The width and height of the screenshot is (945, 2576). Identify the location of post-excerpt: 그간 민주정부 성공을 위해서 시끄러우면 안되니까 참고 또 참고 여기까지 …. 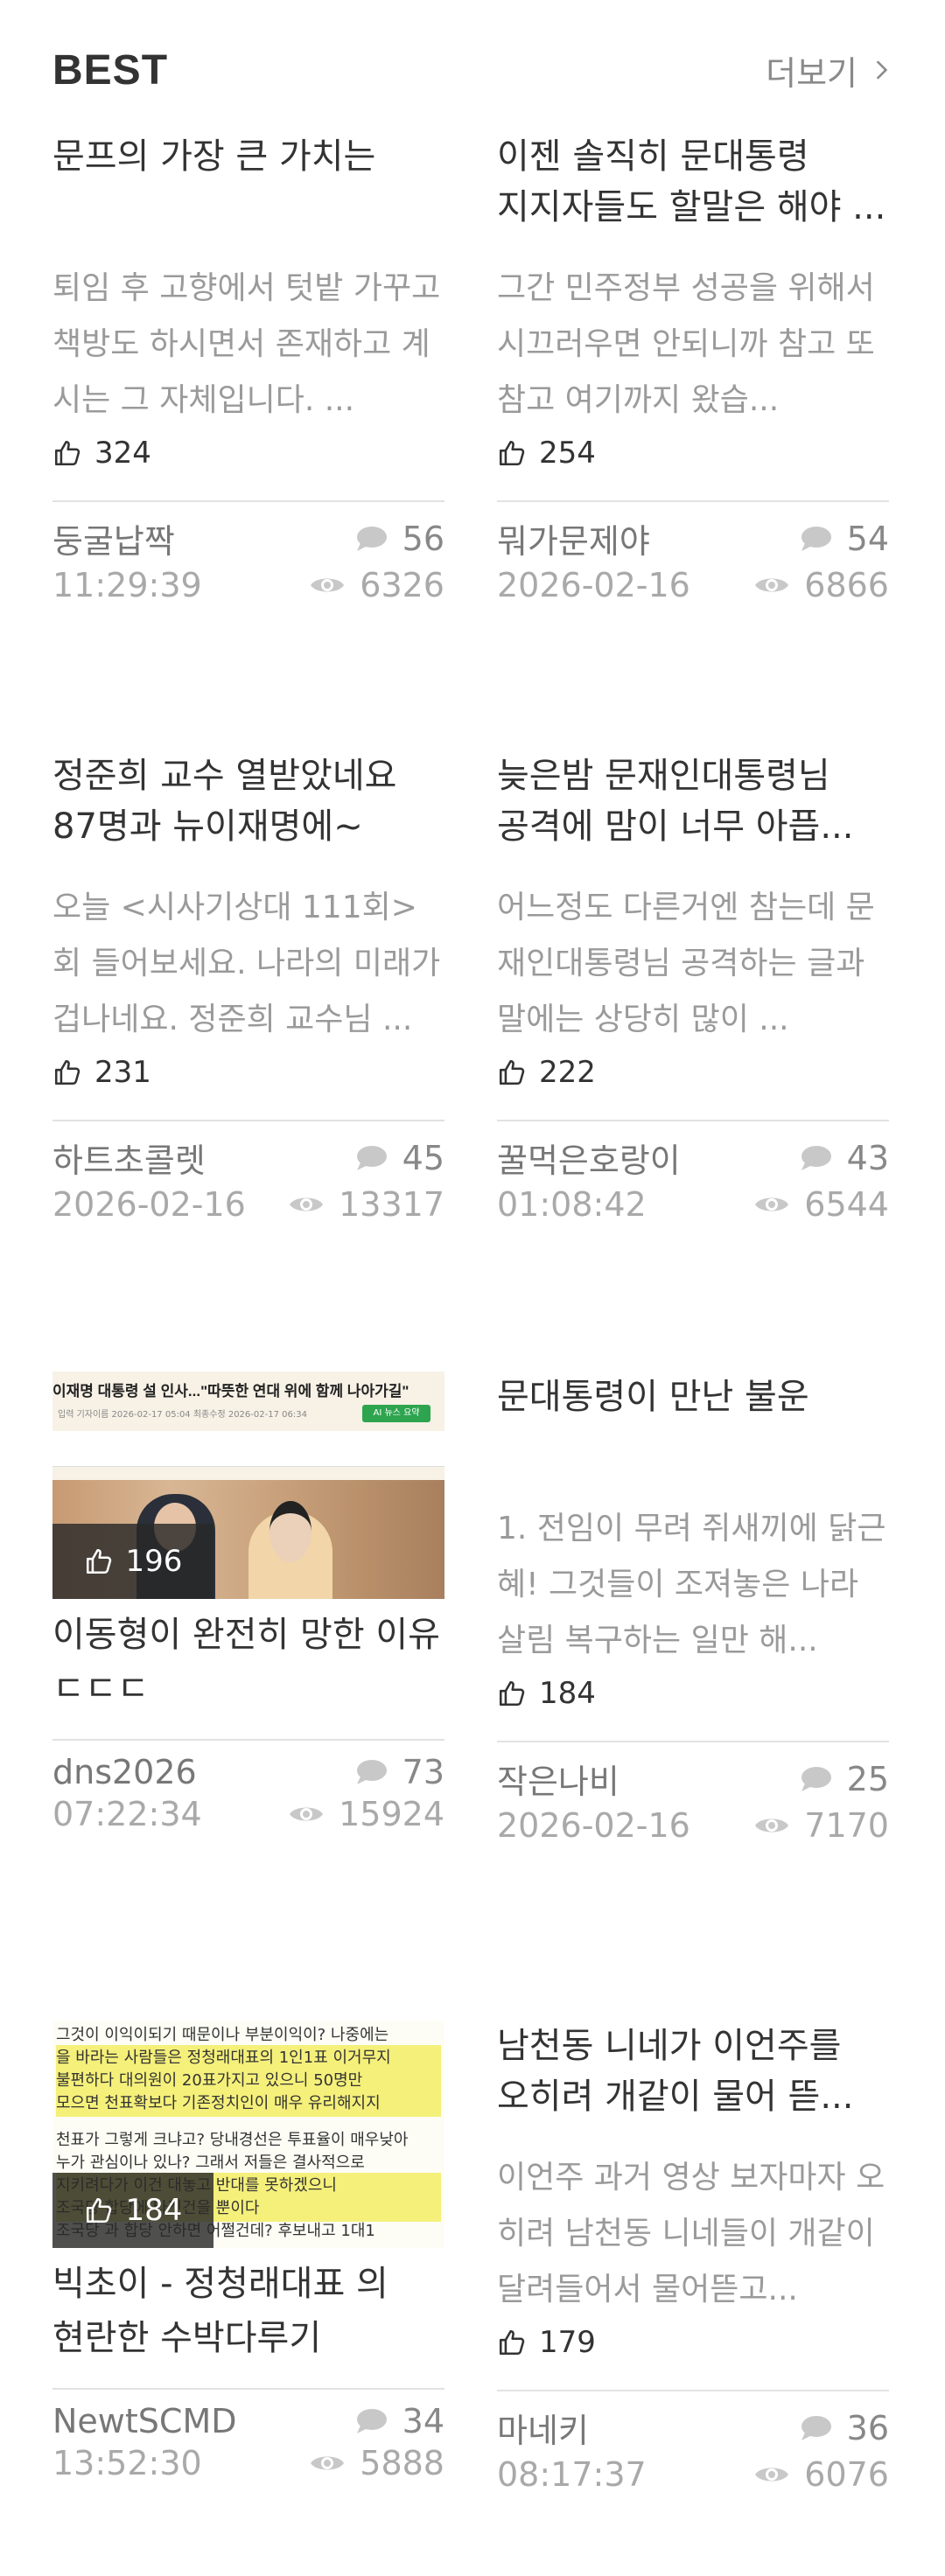
(693, 345).